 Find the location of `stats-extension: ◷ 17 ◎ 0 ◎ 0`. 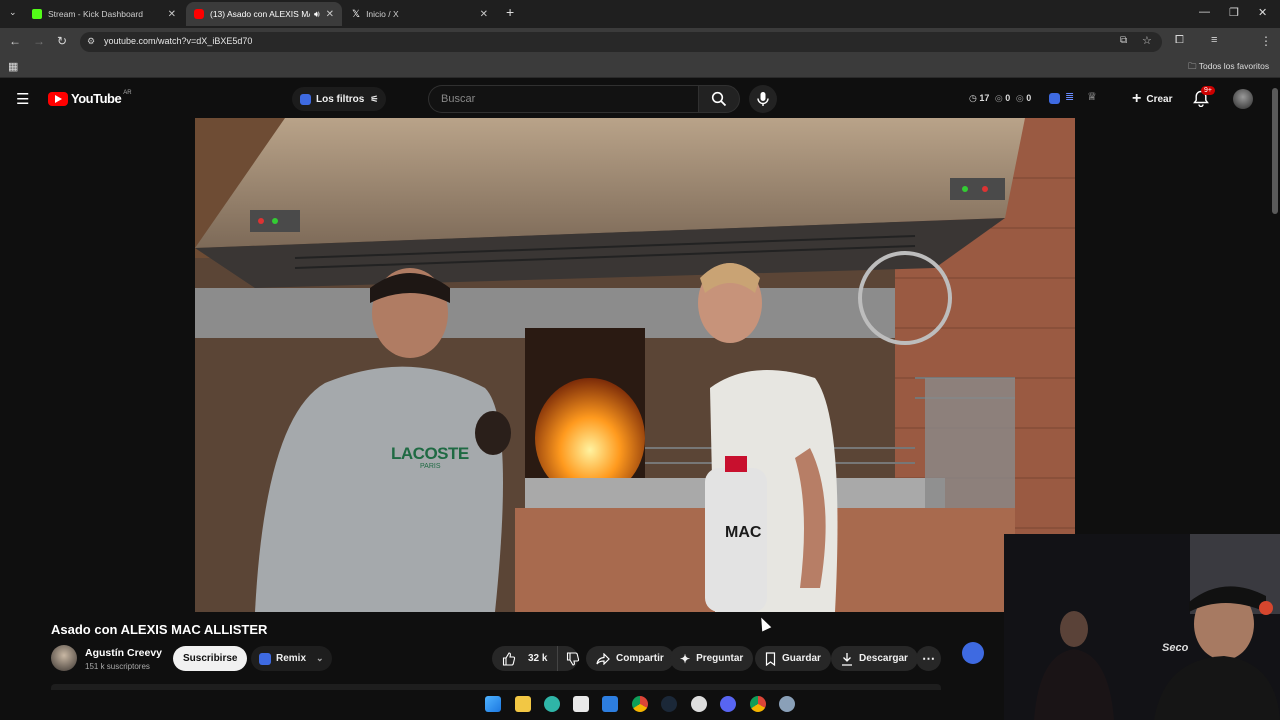

stats-extension: ◷ 17 ◎ 0 ◎ 0 is located at coordinates (1000, 98).